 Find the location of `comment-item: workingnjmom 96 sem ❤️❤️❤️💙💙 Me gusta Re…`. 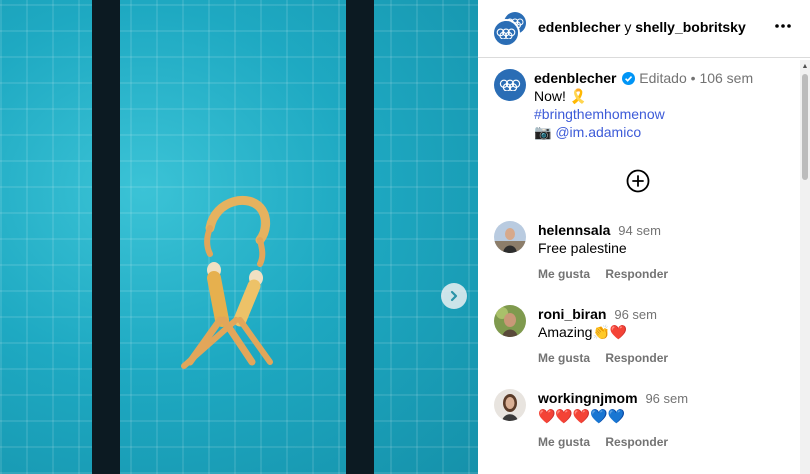

comment-item: workingnjmom 96 sem ❤️❤️❤️💙💙 Me gusta Re… is located at coordinates (644, 425).